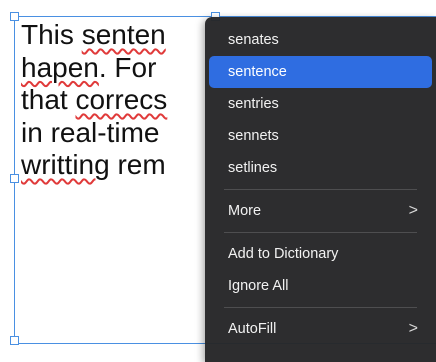  I want to click on suggestion-setlines: setlines, so click(320, 168).